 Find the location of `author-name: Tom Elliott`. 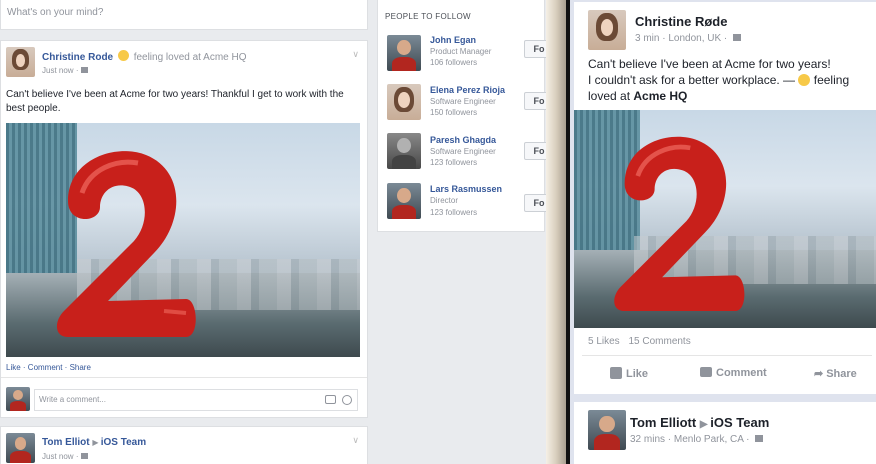

author-name: Tom Elliott is located at coordinates (663, 422).